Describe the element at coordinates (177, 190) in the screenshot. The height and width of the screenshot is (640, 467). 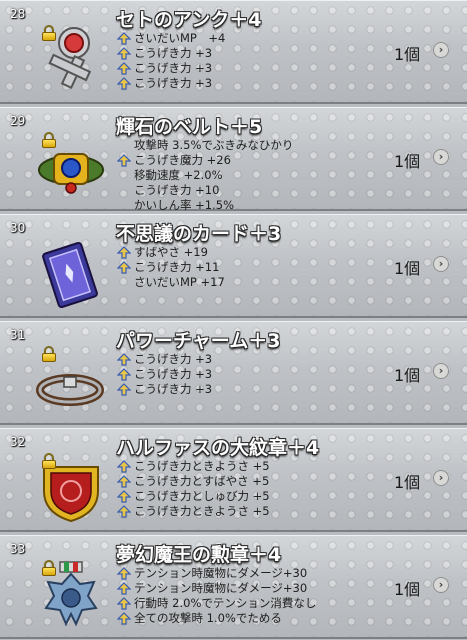
I see `effect-line: こうげき力 +10` at that location.